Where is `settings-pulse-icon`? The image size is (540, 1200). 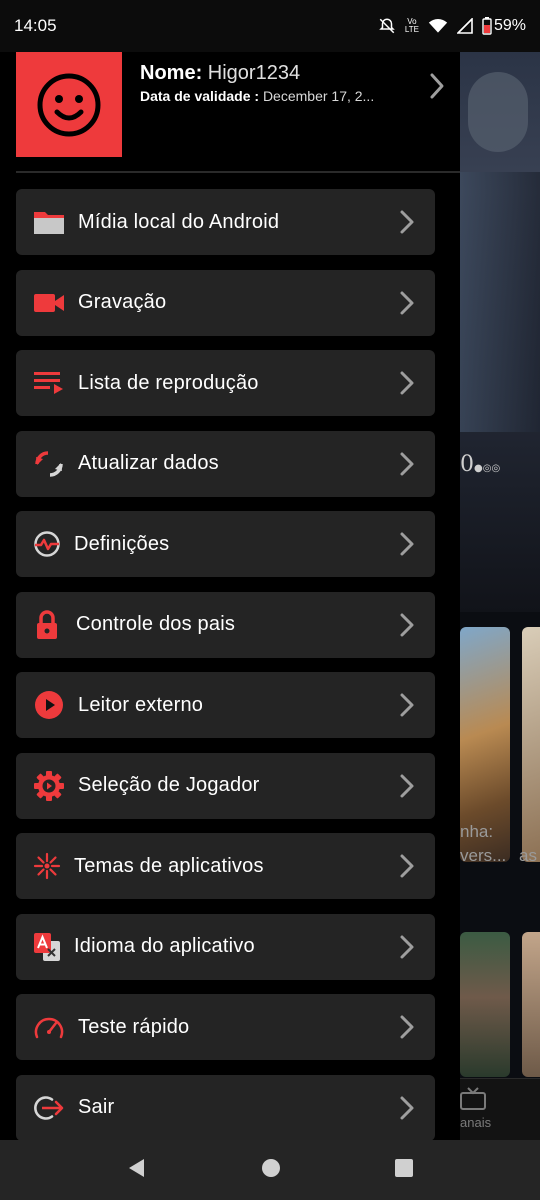
settings-pulse-icon is located at coordinates (47, 544).